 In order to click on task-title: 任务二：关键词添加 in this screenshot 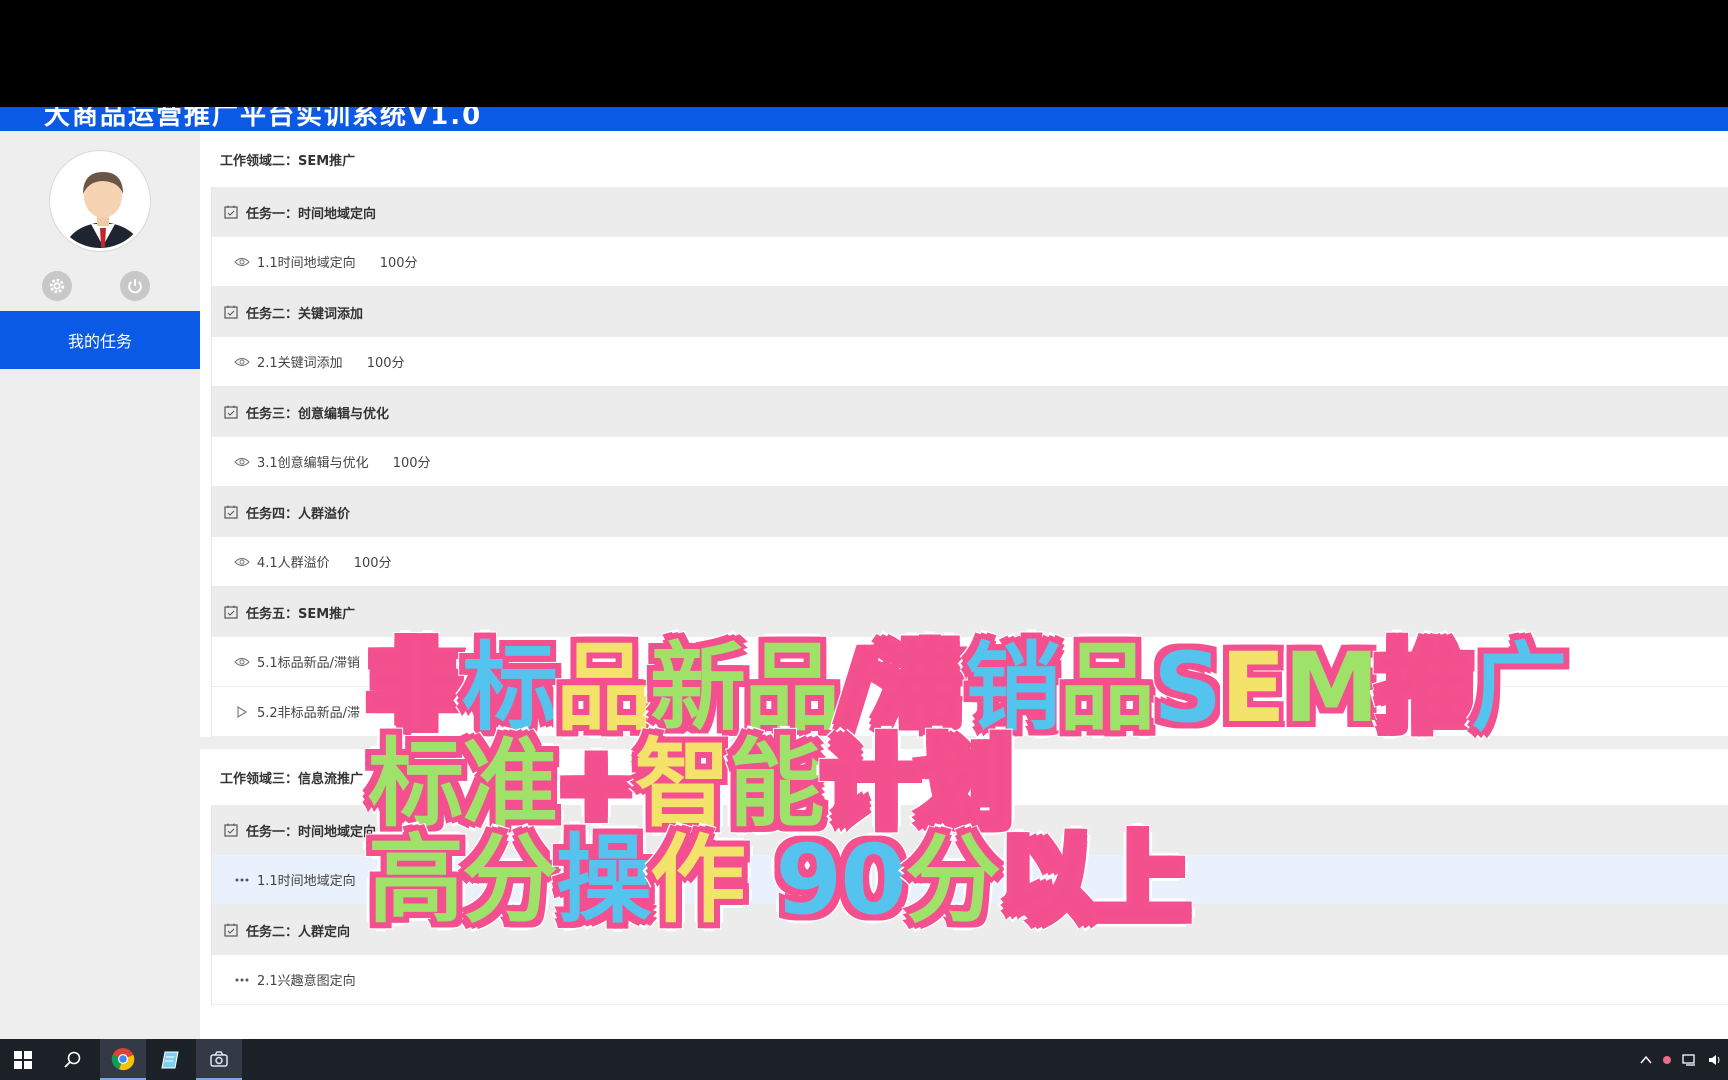, I will do `click(305, 314)`.